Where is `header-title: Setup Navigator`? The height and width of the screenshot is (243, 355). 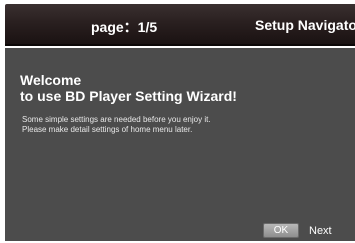
header-title: Setup Navigator is located at coordinates (305, 25).